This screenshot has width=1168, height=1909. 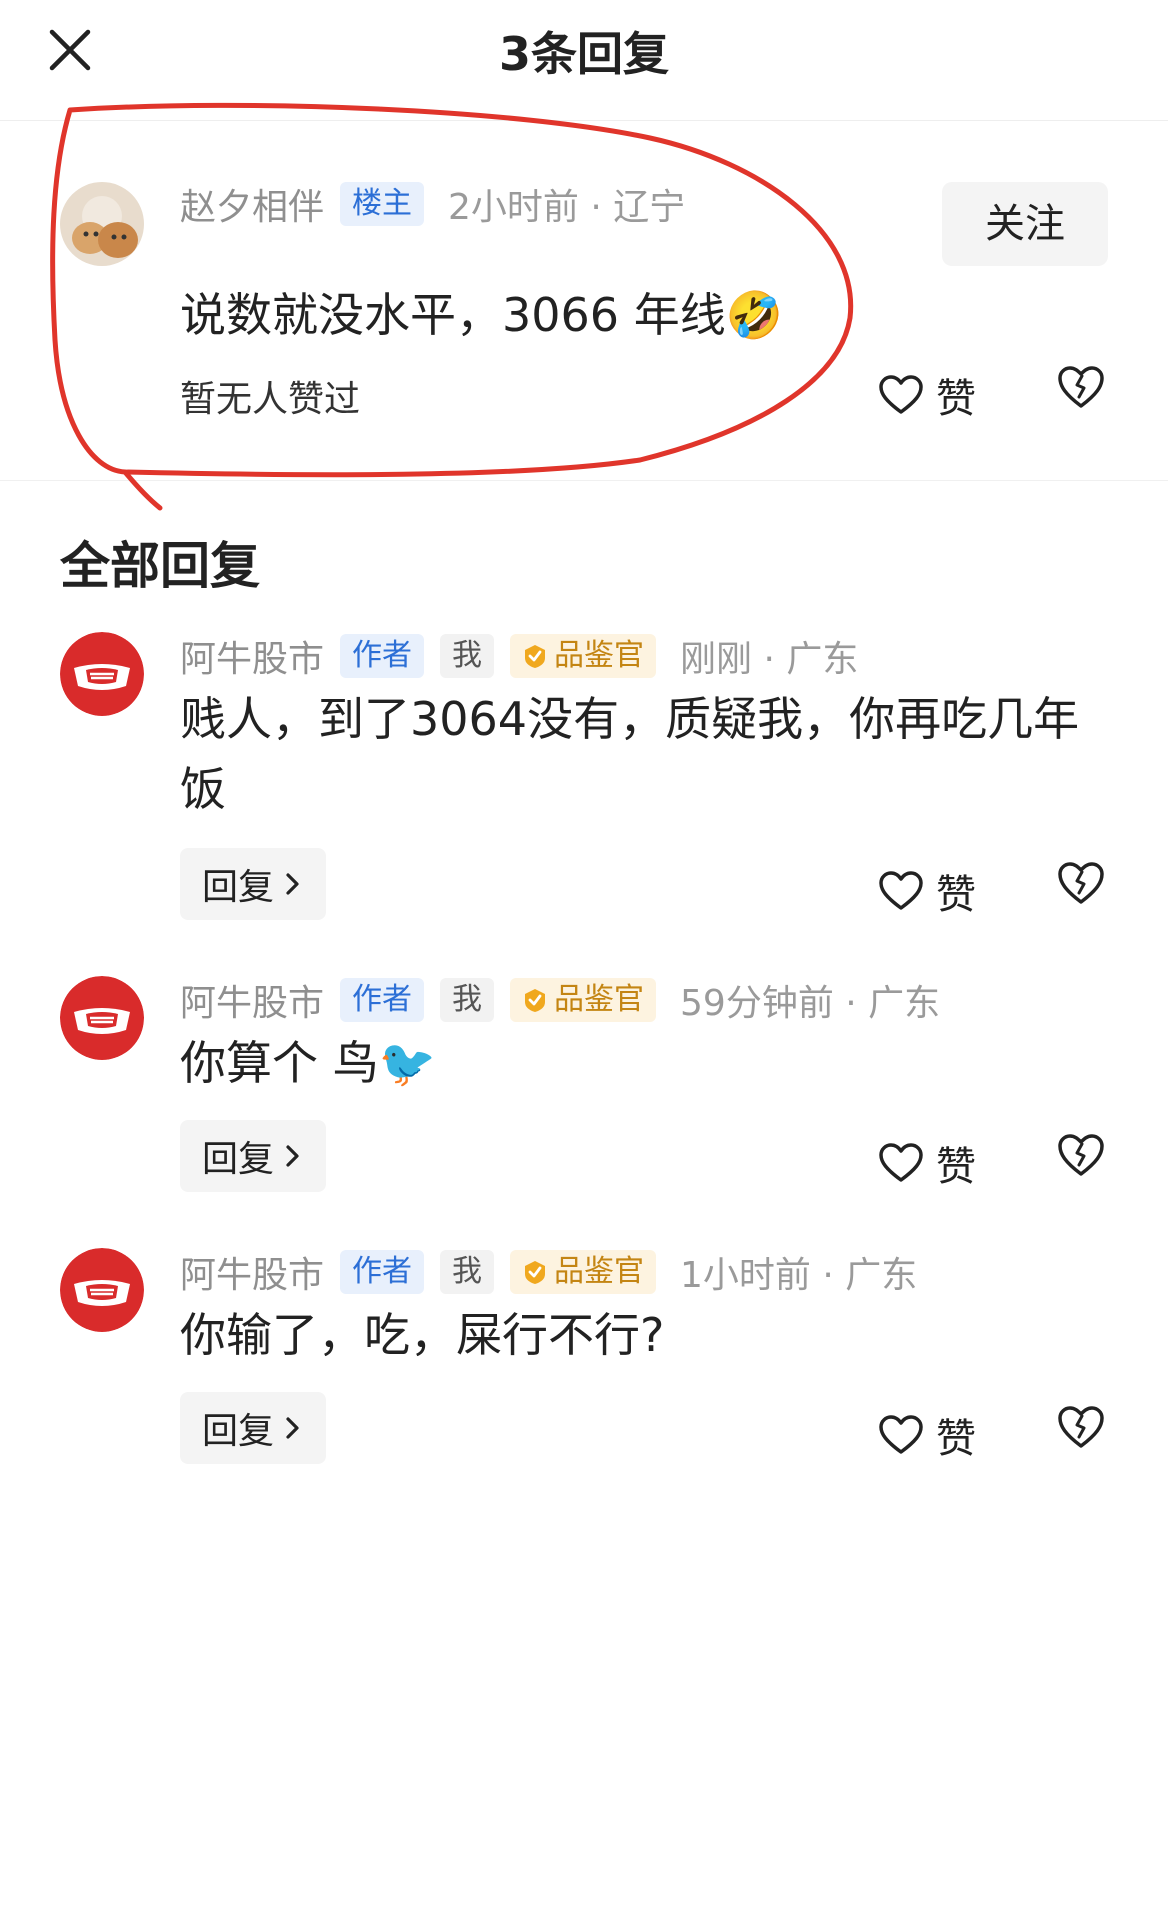 What do you see at coordinates (567, 207) in the screenshot?
I see `time-location: 2小时前 · 辽宁` at bounding box center [567, 207].